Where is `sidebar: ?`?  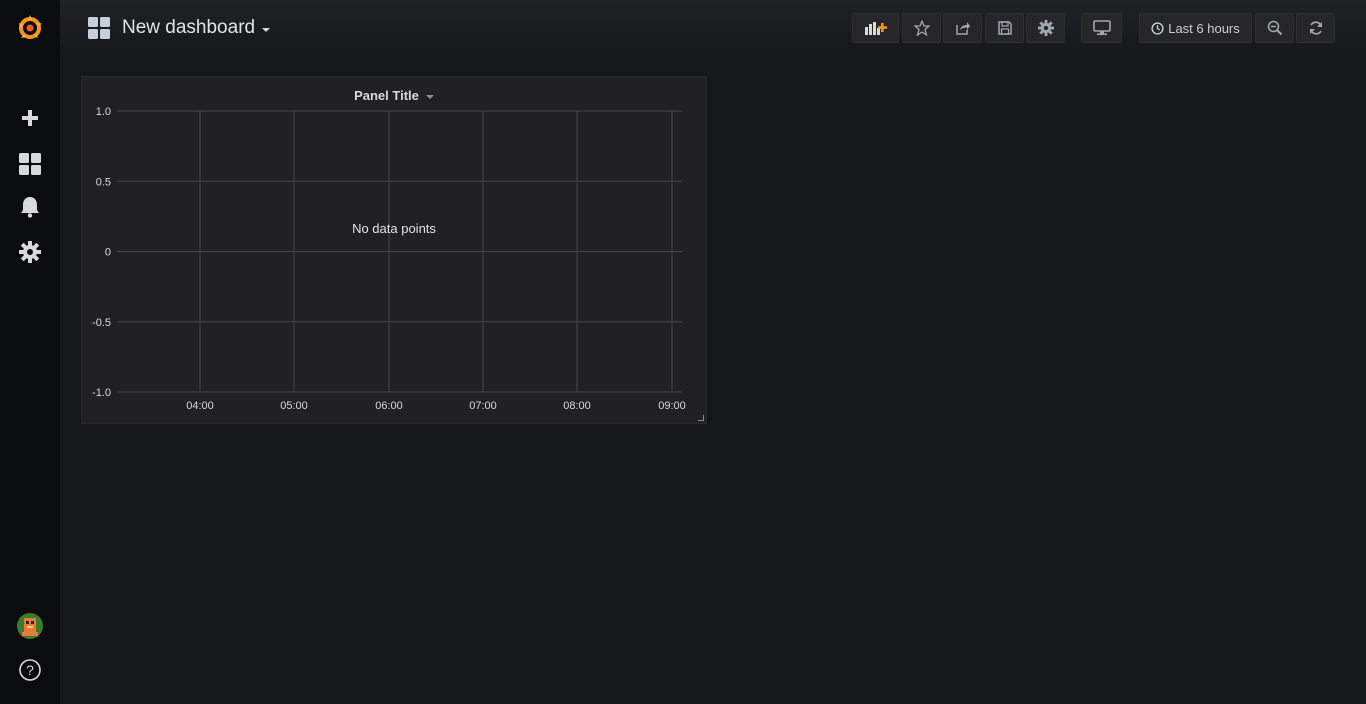 sidebar: ? is located at coordinates (30, 352).